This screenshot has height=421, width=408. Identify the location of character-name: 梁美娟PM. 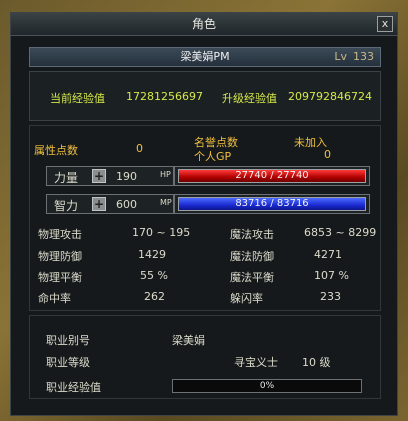
(205, 56).